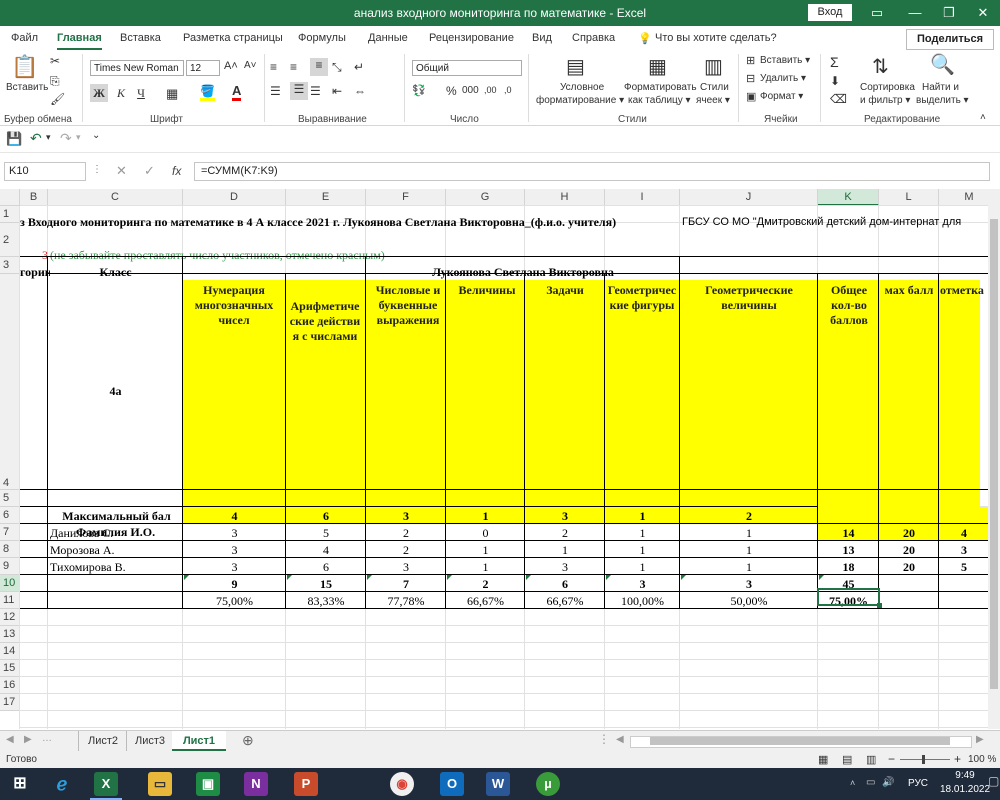 This screenshot has height=800, width=1000. I want to click on row-header-2: 2, so click(10, 240).